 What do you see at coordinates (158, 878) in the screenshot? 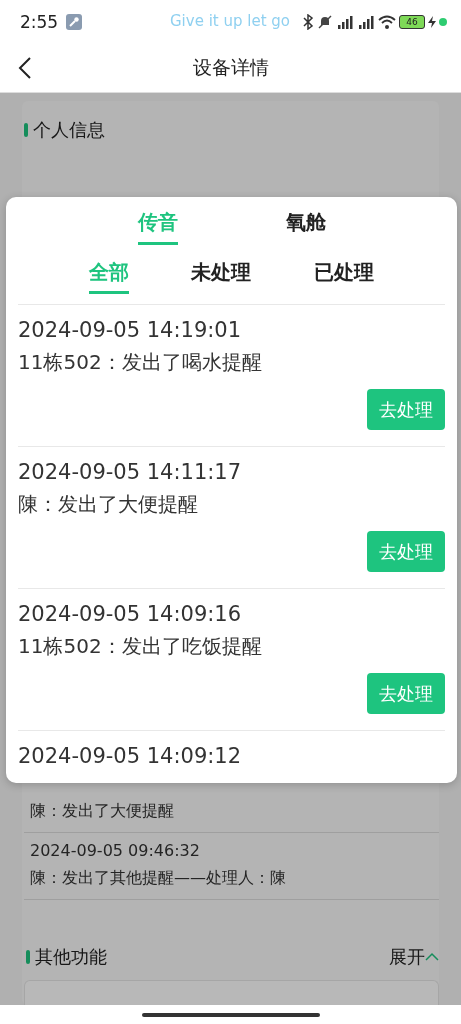
I see `record-text: 陳：发出了其他提醒——处理人：陳` at bounding box center [158, 878].